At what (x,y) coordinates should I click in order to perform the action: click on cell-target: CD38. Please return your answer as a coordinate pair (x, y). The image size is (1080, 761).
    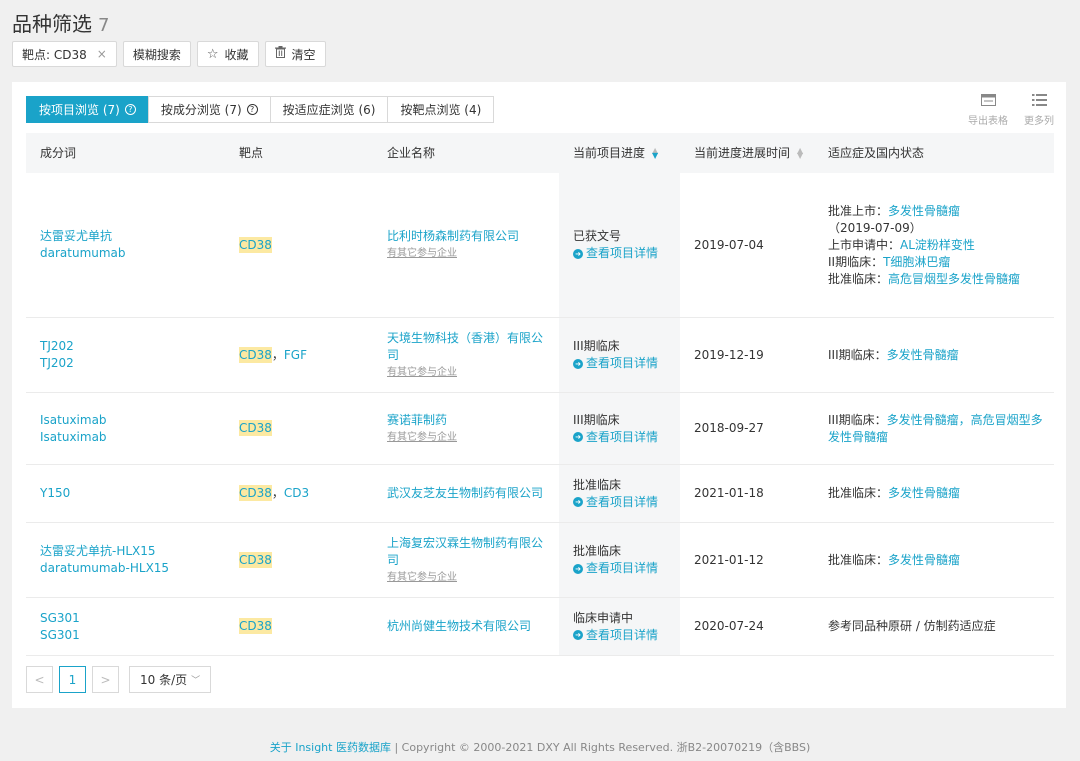
    Looking at the image, I should click on (299, 626).